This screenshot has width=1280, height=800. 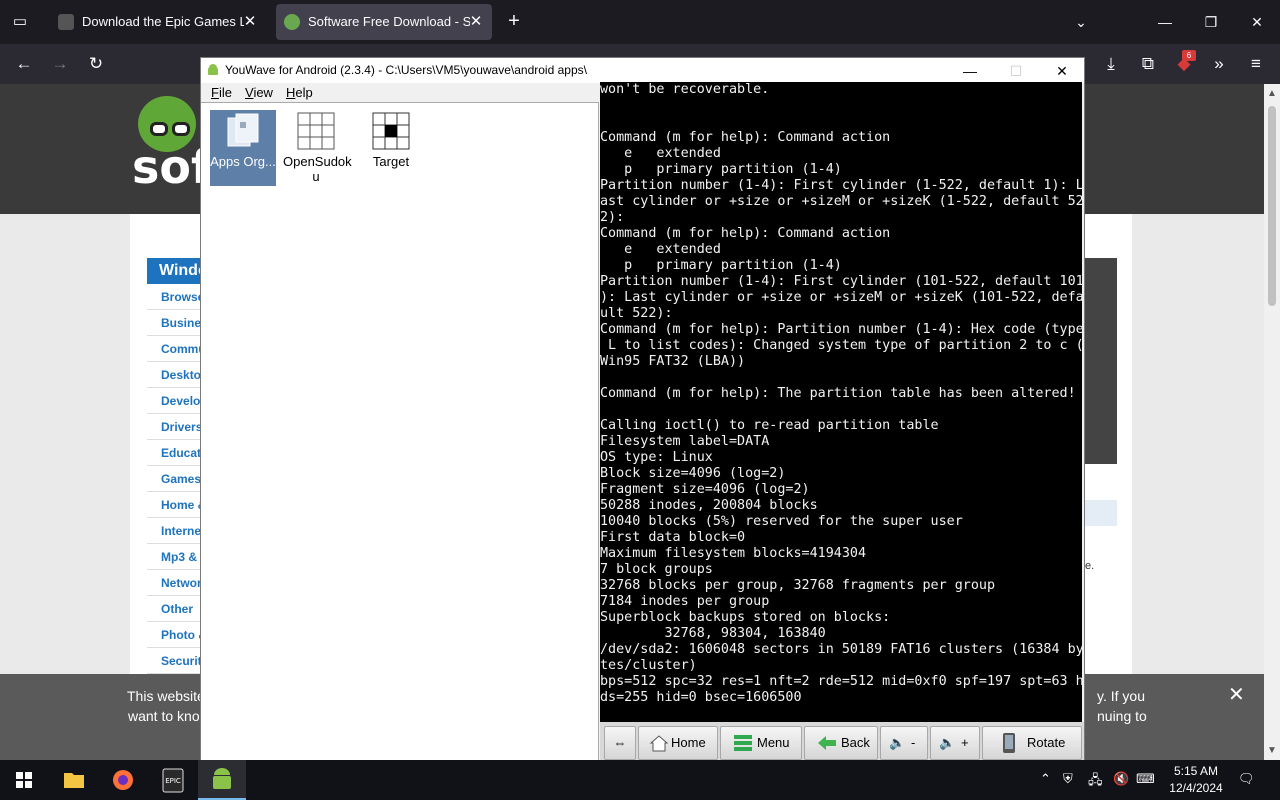 What do you see at coordinates (1095, 782) in the screenshot?
I see `network-icon: 🖧` at bounding box center [1095, 782].